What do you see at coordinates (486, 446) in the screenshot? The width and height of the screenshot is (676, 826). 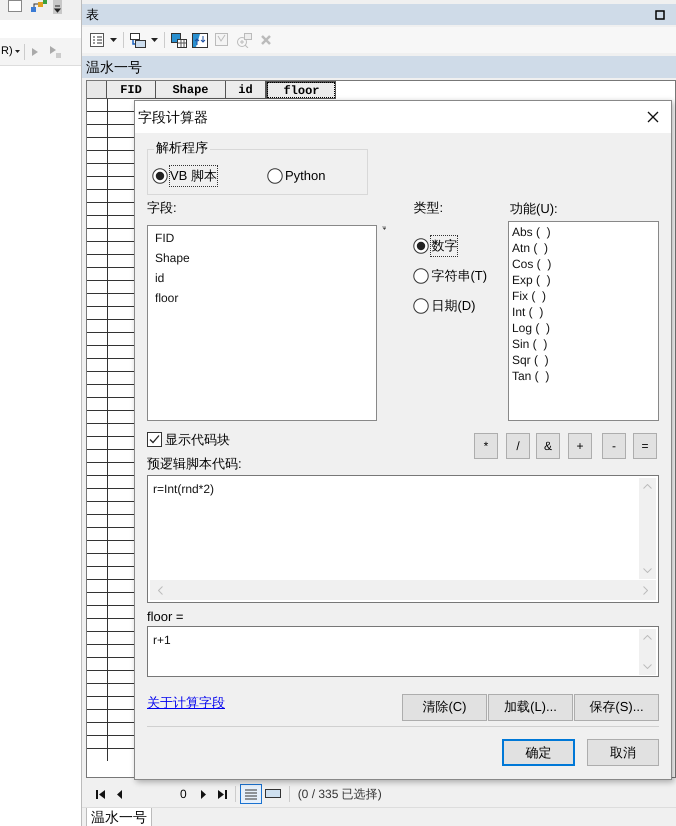 I see `operator-button: *` at bounding box center [486, 446].